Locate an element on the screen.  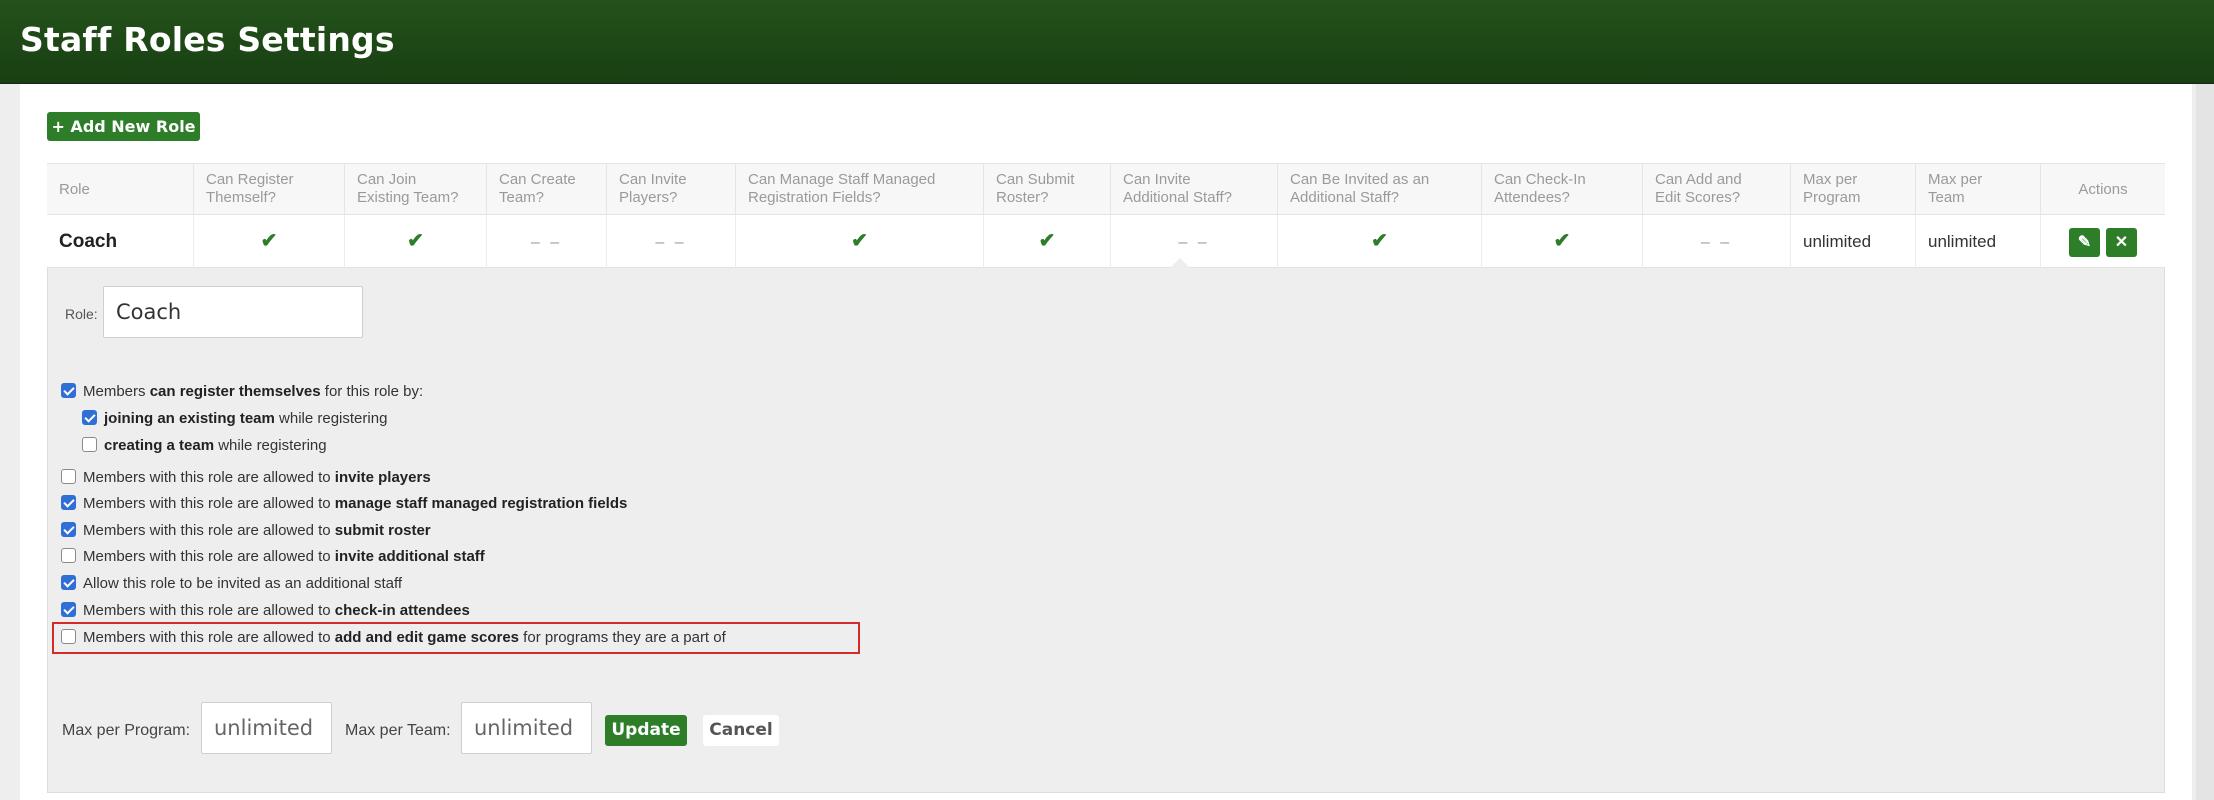
column-header-can-be-invited-as-staff: Can Be Invited as an Additional Staff? is located at coordinates (1380, 190).